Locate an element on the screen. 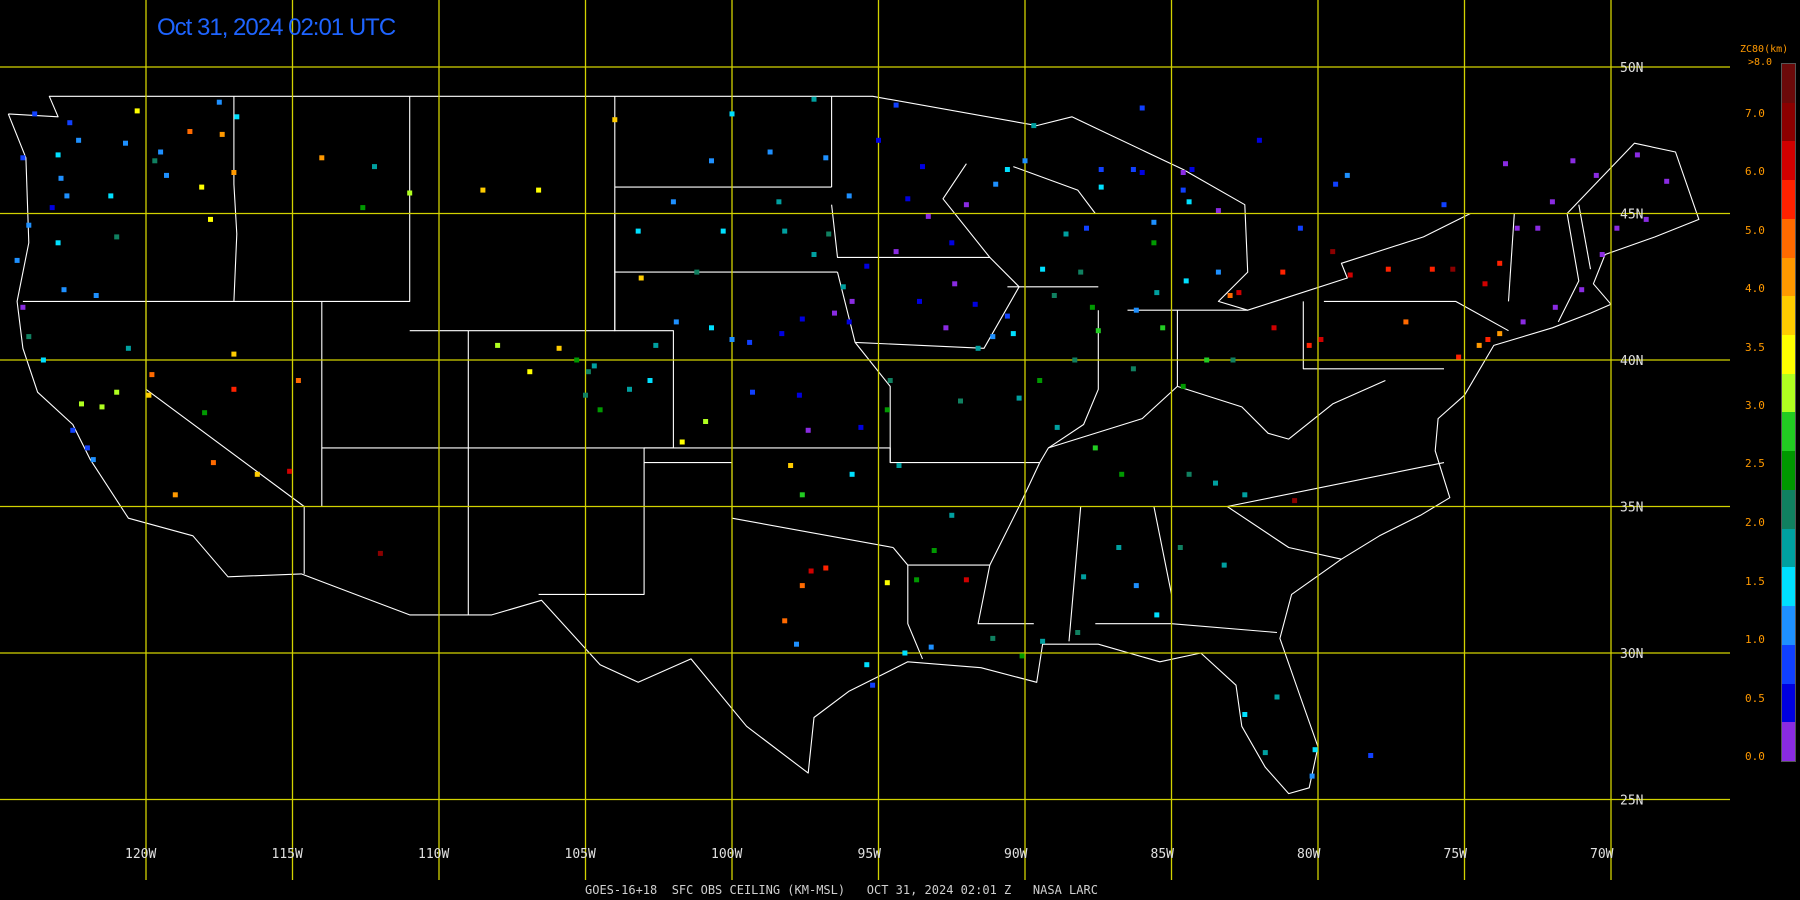 Image resolution: width=1800 pixels, height=900 pixels. longitude-label: 90W is located at coordinates (1016, 854).